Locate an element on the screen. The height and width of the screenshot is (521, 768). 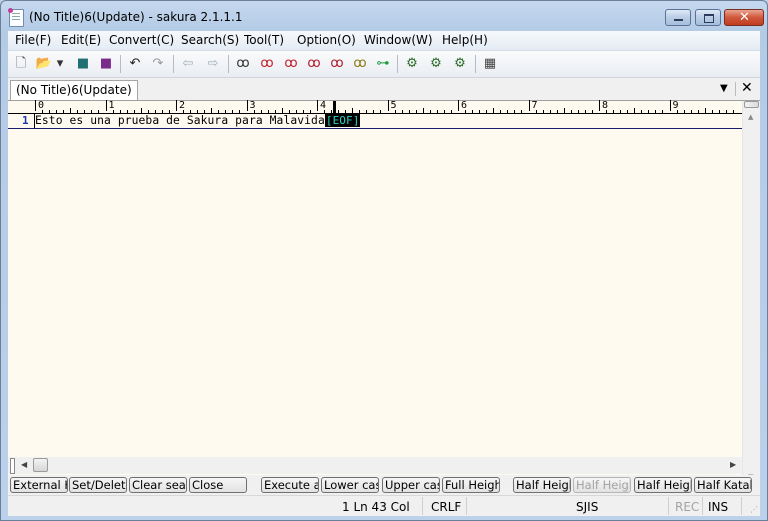
common-settings-icon: ⚙ is located at coordinates (412, 64).